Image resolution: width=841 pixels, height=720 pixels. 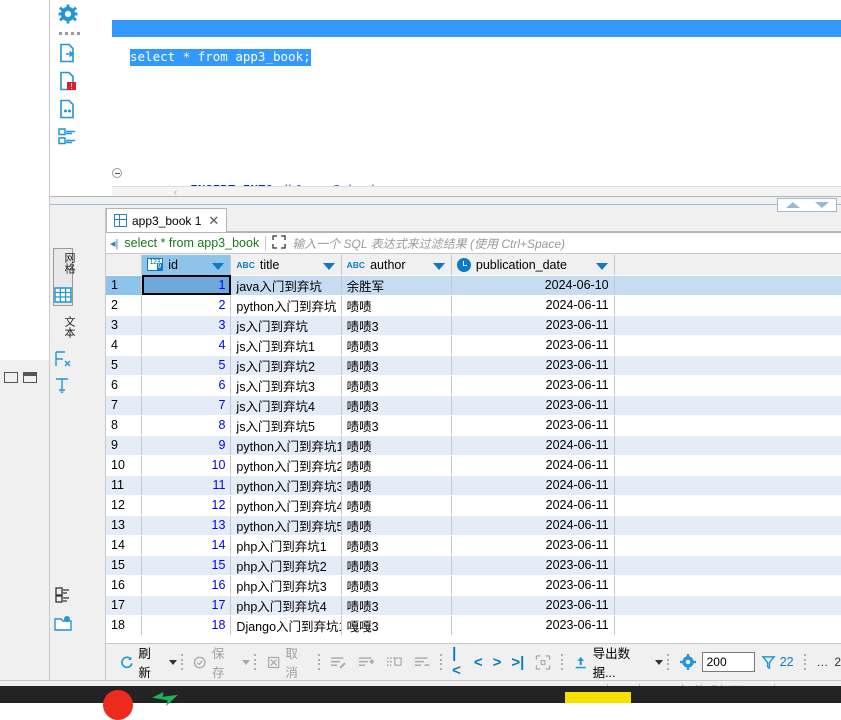 What do you see at coordinates (124, 545) in the screenshot?
I see `row-number-cell: 14` at bounding box center [124, 545].